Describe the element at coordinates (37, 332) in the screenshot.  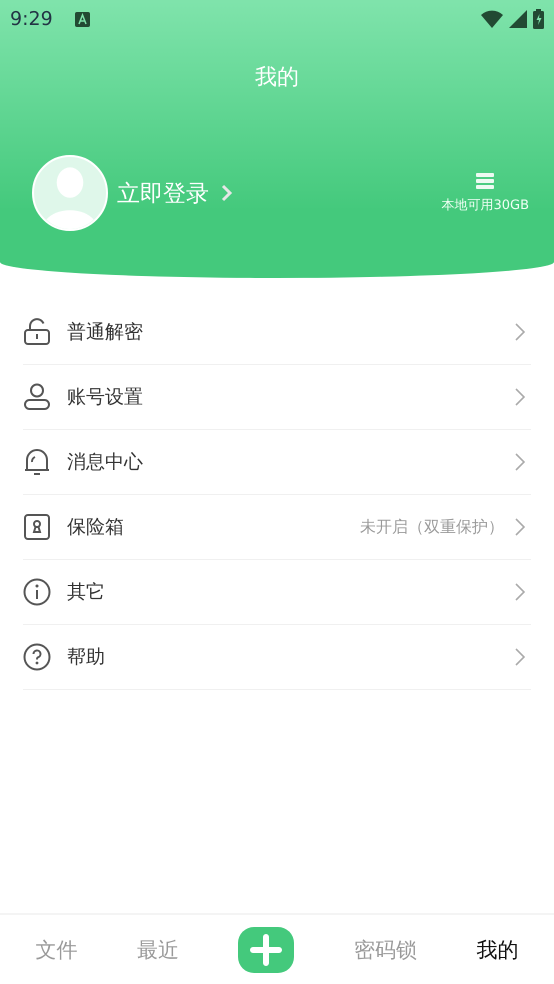
I see `unlock-icon` at that location.